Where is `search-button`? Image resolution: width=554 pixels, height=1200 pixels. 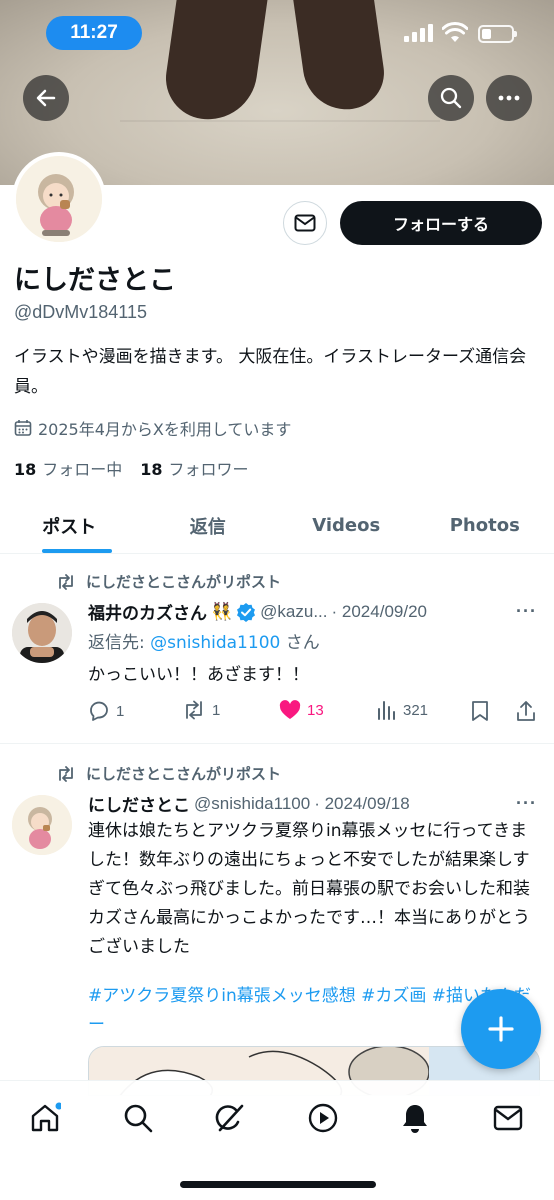
search-button is located at coordinates (451, 98).